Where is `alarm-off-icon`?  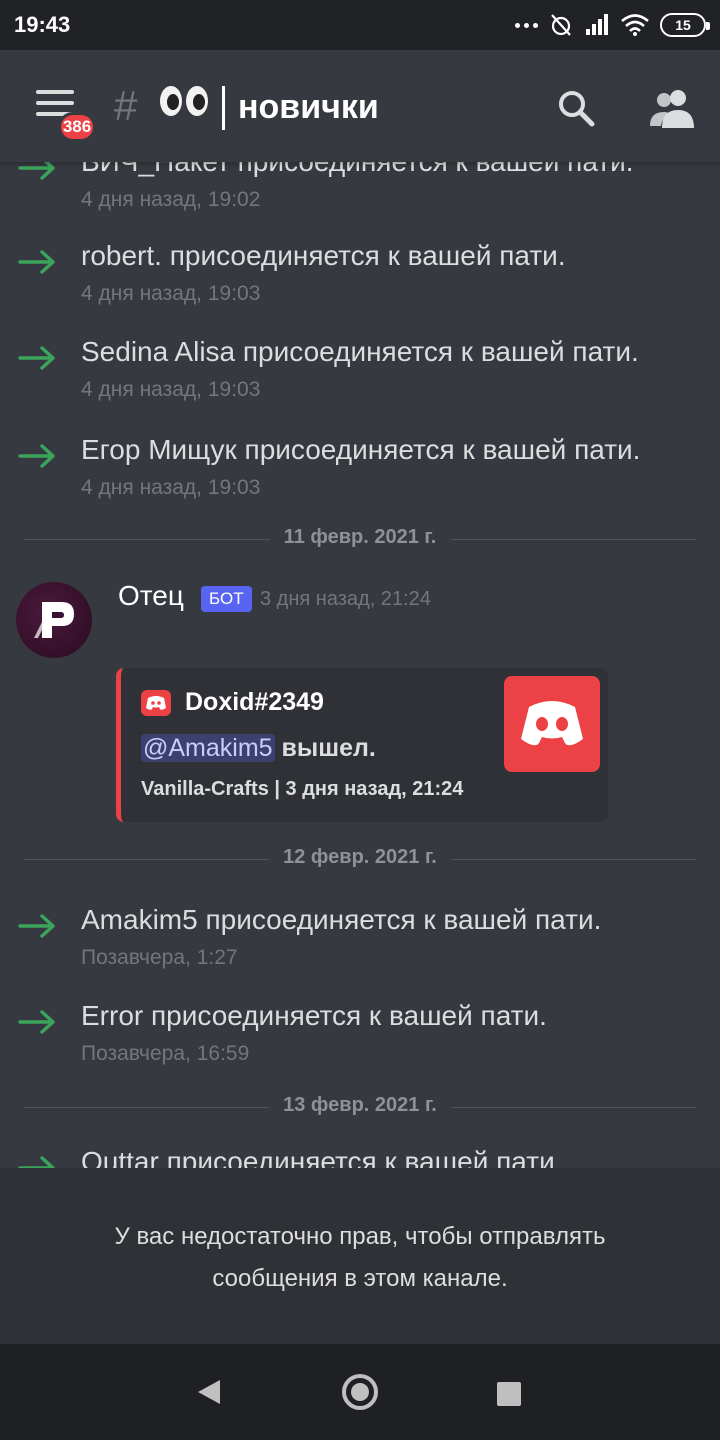 alarm-off-icon is located at coordinates (561, 25).